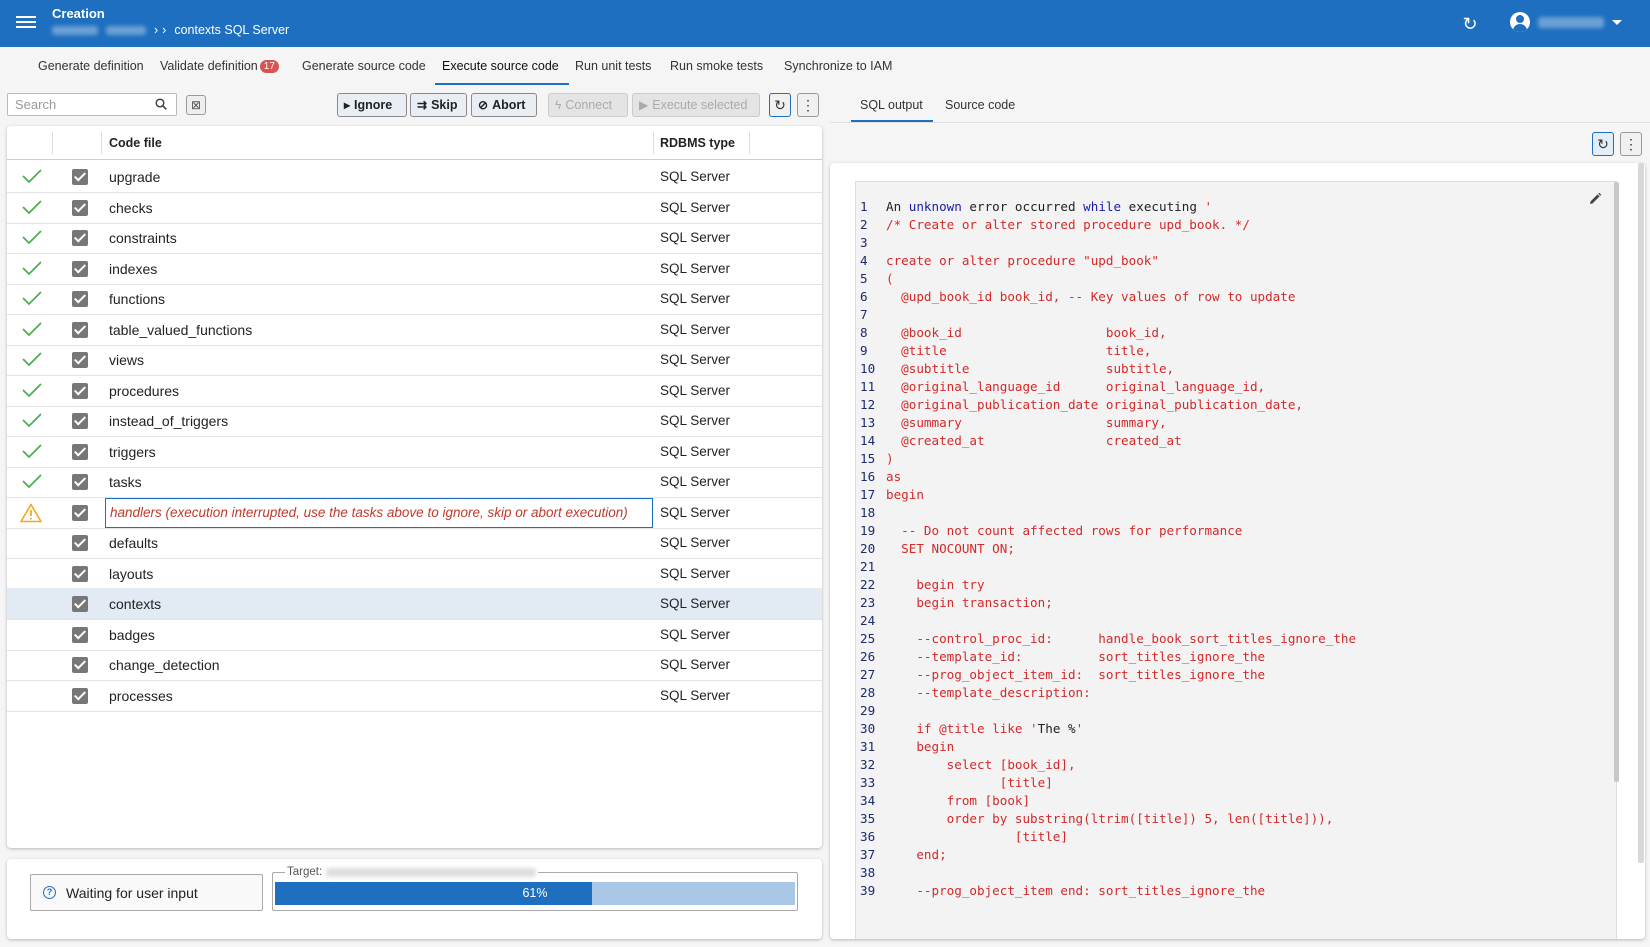 Image resolution: width=1650 pixels, height=947 pixels. What do you see at coordinates (219, 66) in the screenshot?
I see `tab-validate-definition: Validate definition 17` at bounding box center [219, 66].